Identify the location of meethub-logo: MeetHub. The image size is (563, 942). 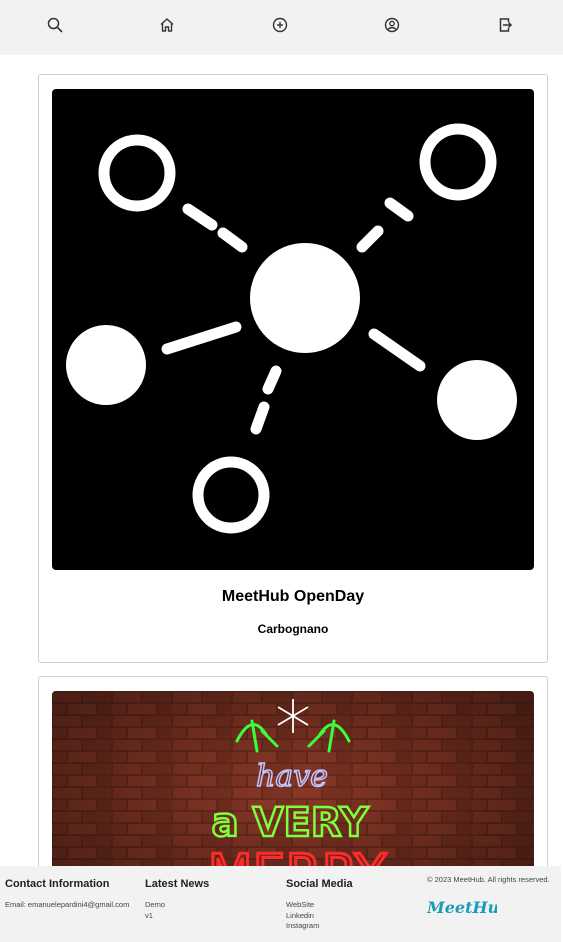
(462, 907).